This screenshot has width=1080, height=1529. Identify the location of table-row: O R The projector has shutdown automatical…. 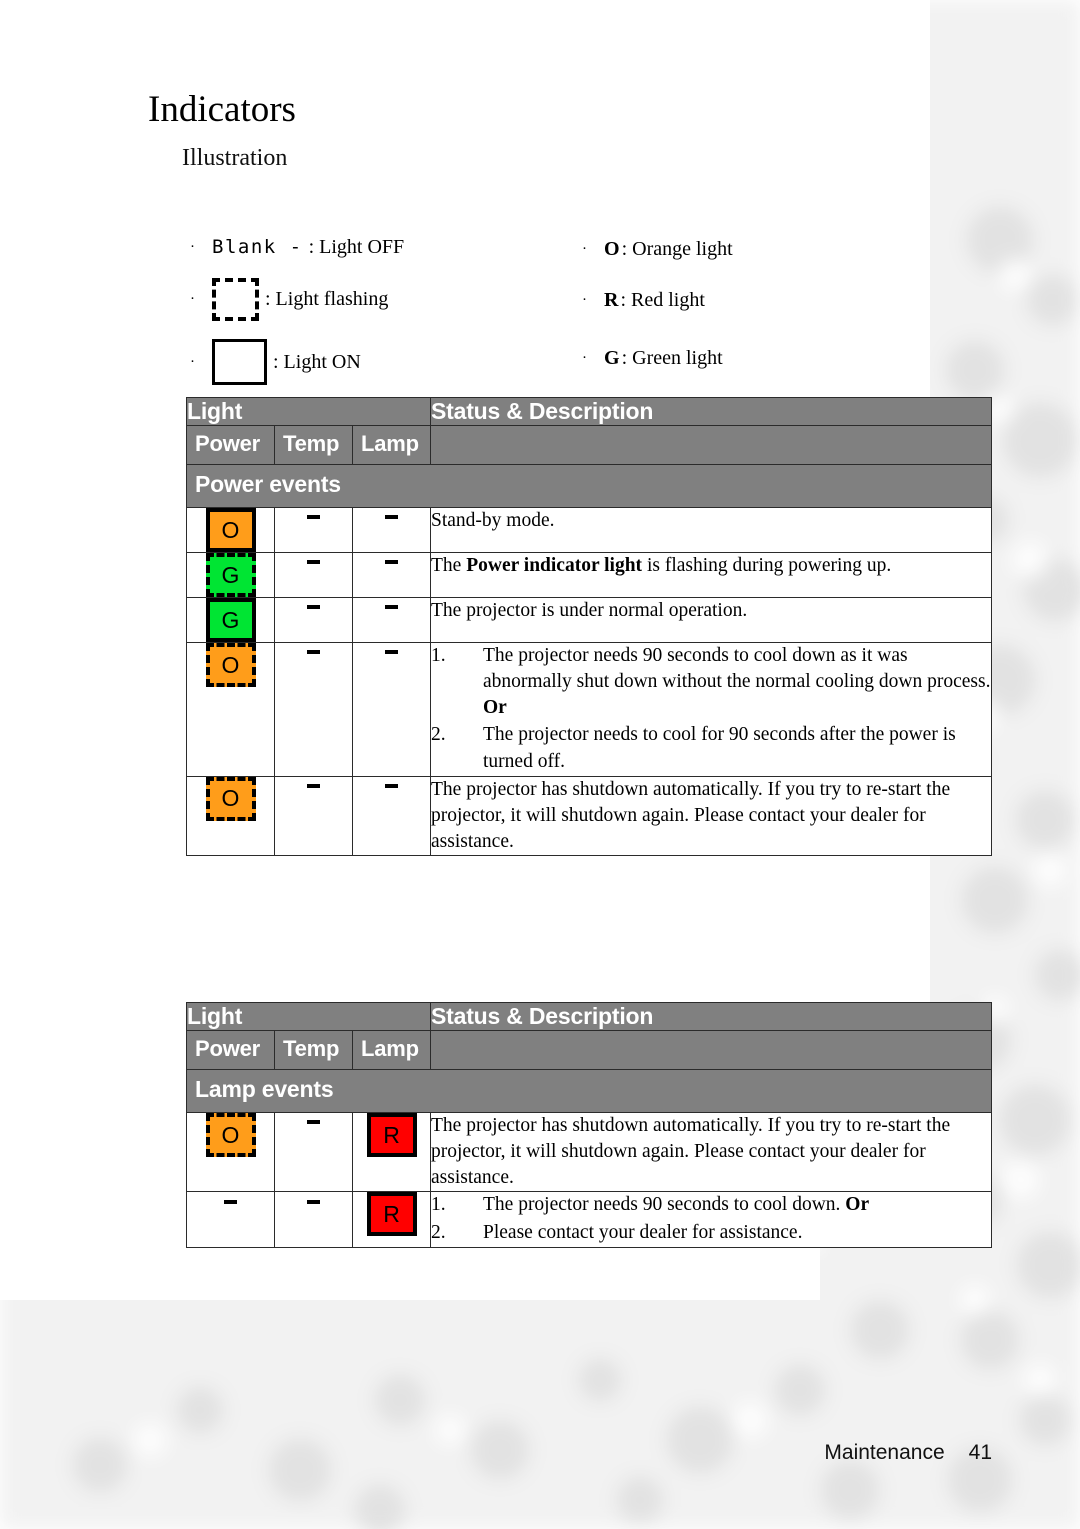
(589, 1152).